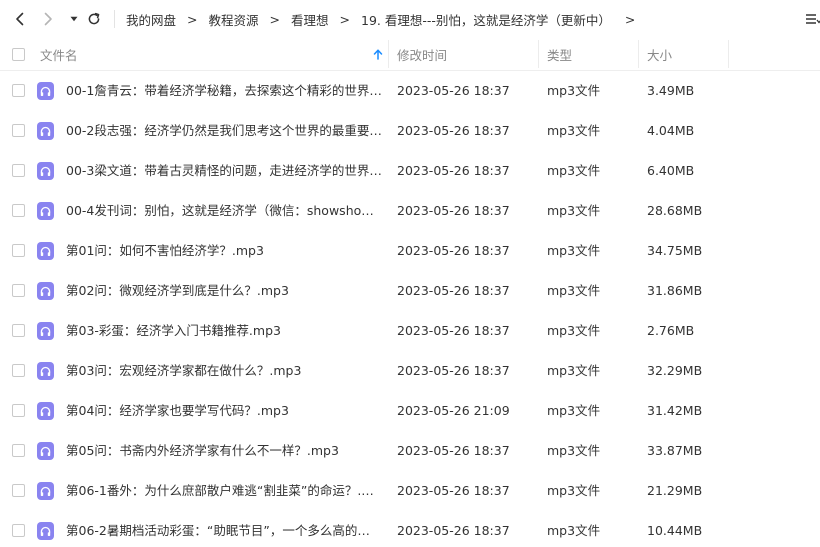 This screenshot has height=547, width=820. I want to click on column-header-modified: 修改时间, so click(422, 54).